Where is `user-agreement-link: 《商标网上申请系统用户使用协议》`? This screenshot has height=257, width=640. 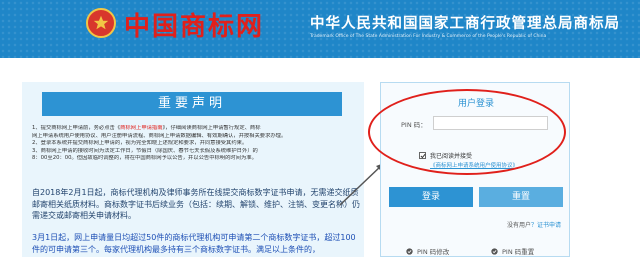 user-agreement-link: 《商标网上申请系统用户使用协议》 is located at coordinates (474, 165).